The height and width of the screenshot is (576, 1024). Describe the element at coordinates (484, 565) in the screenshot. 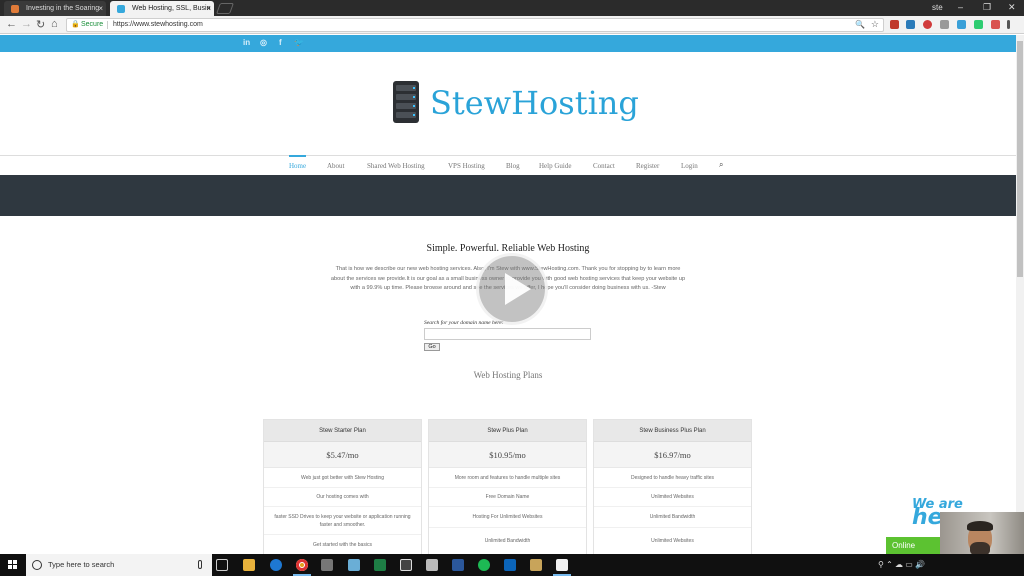

I see `spotify-icon` at that location.